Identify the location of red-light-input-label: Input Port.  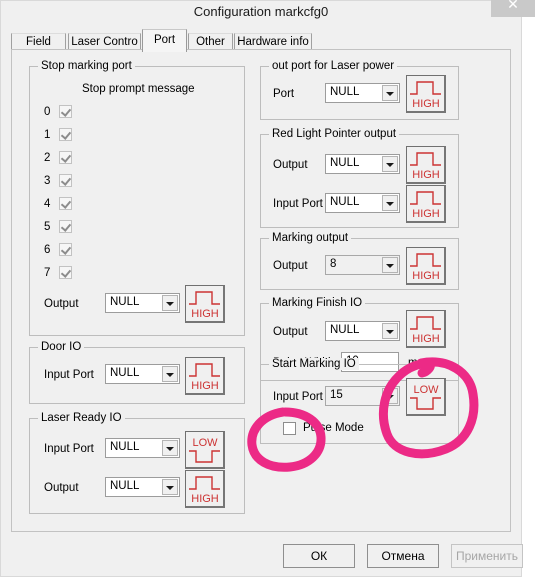
(298, 204).